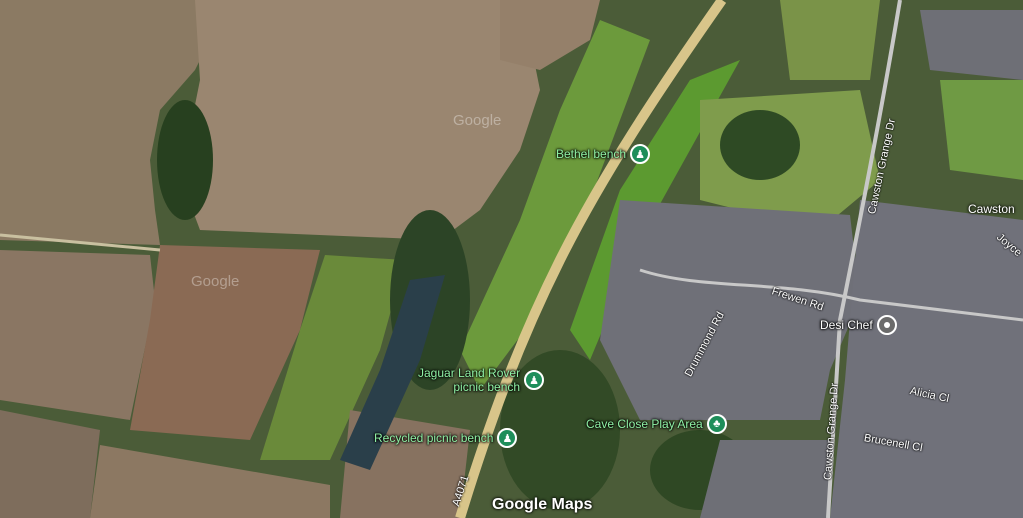 Image resolution: width=1023 pixels, height=518 pixels. What do you see at coordinates (846, 325) in the screenshot?
I see `poi-label: Desi Chef` at bounding box center [846, 325].